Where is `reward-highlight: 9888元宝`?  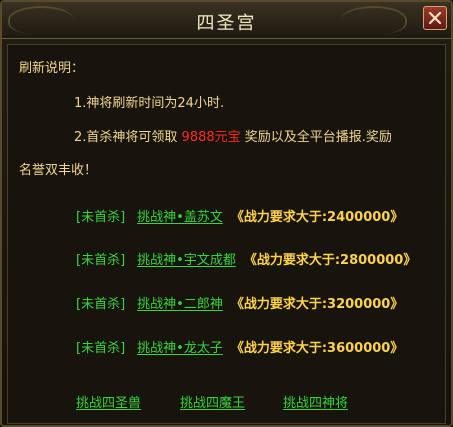 reward-highlight: 9888元宝 is located at coordinates (211, 137).